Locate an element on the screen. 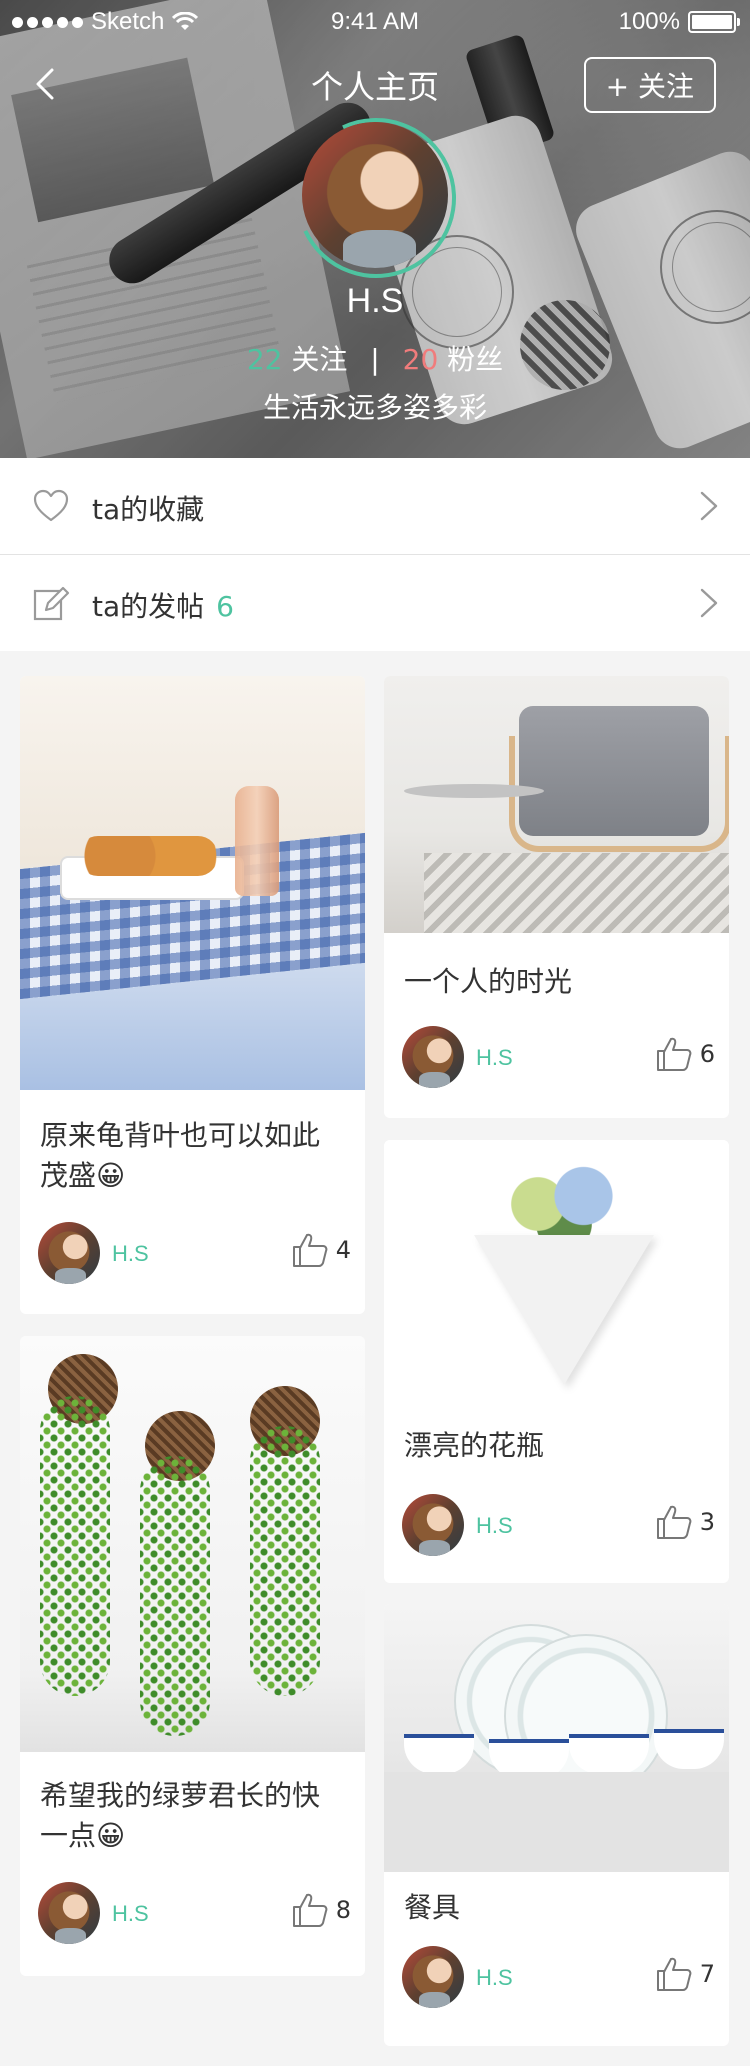 The image size is (750, 2066). post-card: 希望我的绿萝君长的快一点😀 H.S 8 is located at coordinates (192, 1656).